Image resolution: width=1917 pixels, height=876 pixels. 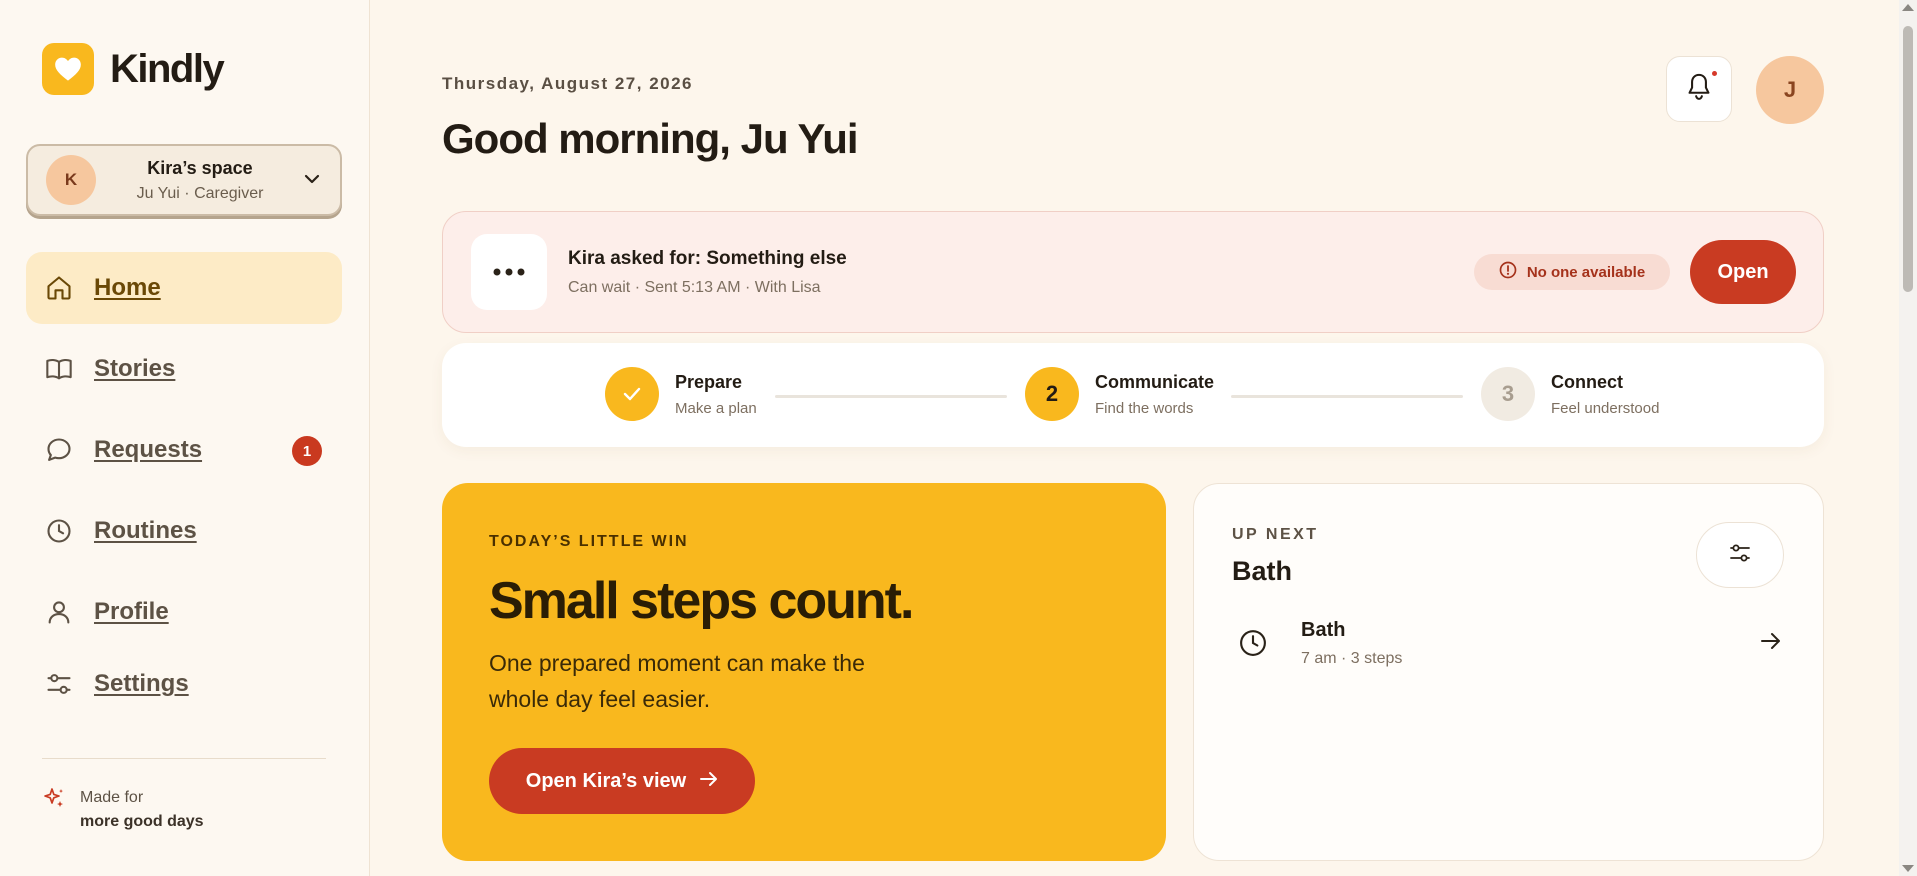 What do you see at coordinates (1052, 394) in the screenshot?
I see `step-number: 2` at bounding box center [1052, 394].